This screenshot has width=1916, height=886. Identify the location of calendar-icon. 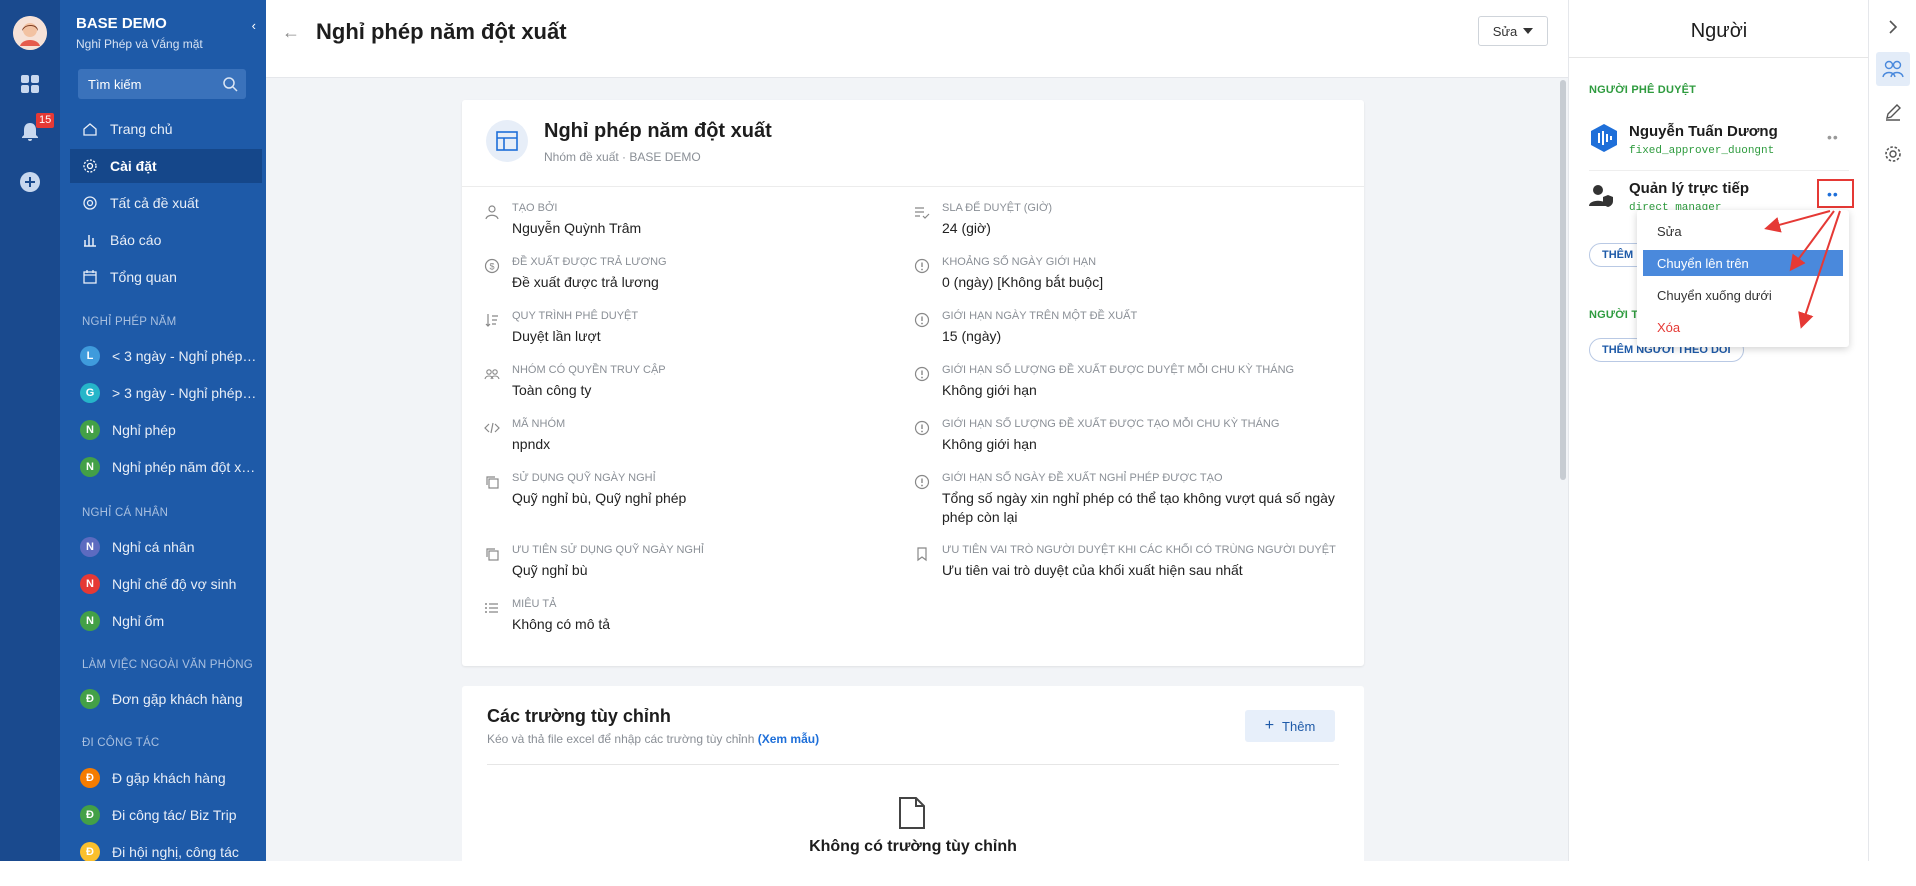
(90, 277).